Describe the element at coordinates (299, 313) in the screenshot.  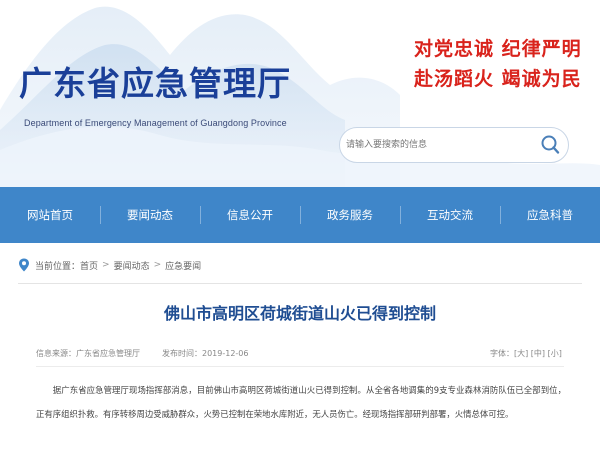
I see `article-title: 佛山市高明区荷城街道山火已得到控制` at that location.